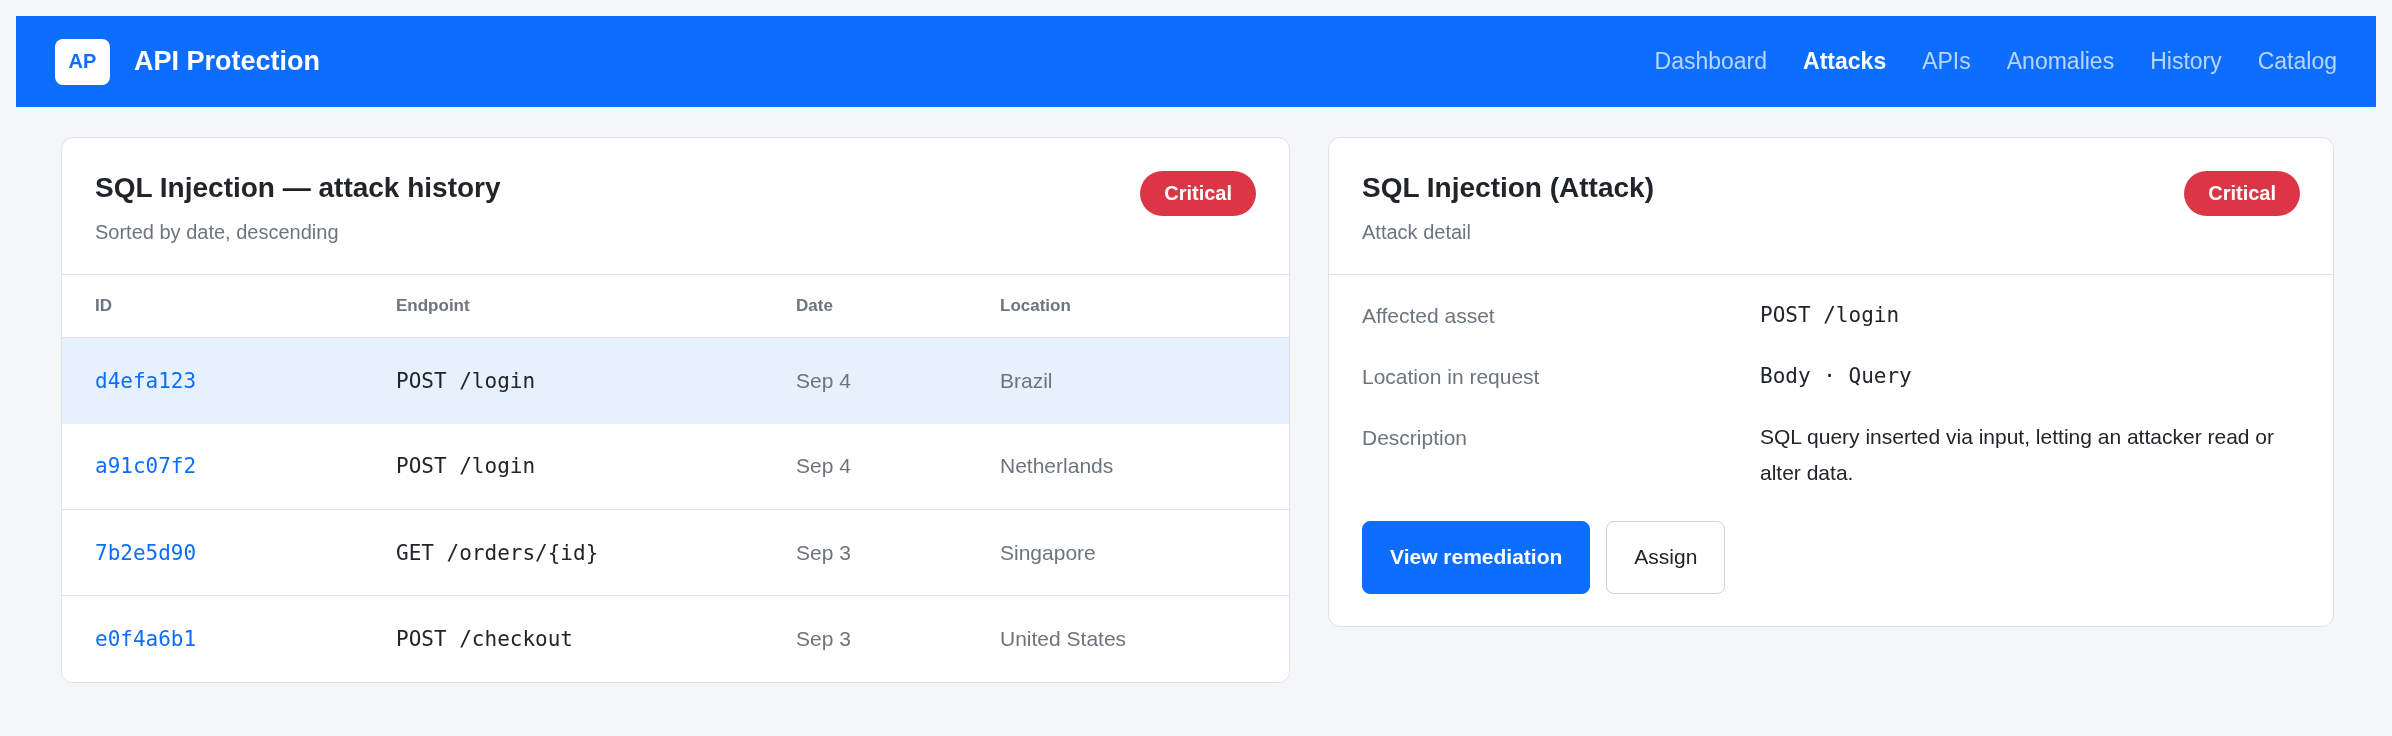 The width and height of the screenshot is (2392, 736). Describe the element at coordinates (1128, 466) in the screenshot. I see `location-cell: Netherlands` at that location.